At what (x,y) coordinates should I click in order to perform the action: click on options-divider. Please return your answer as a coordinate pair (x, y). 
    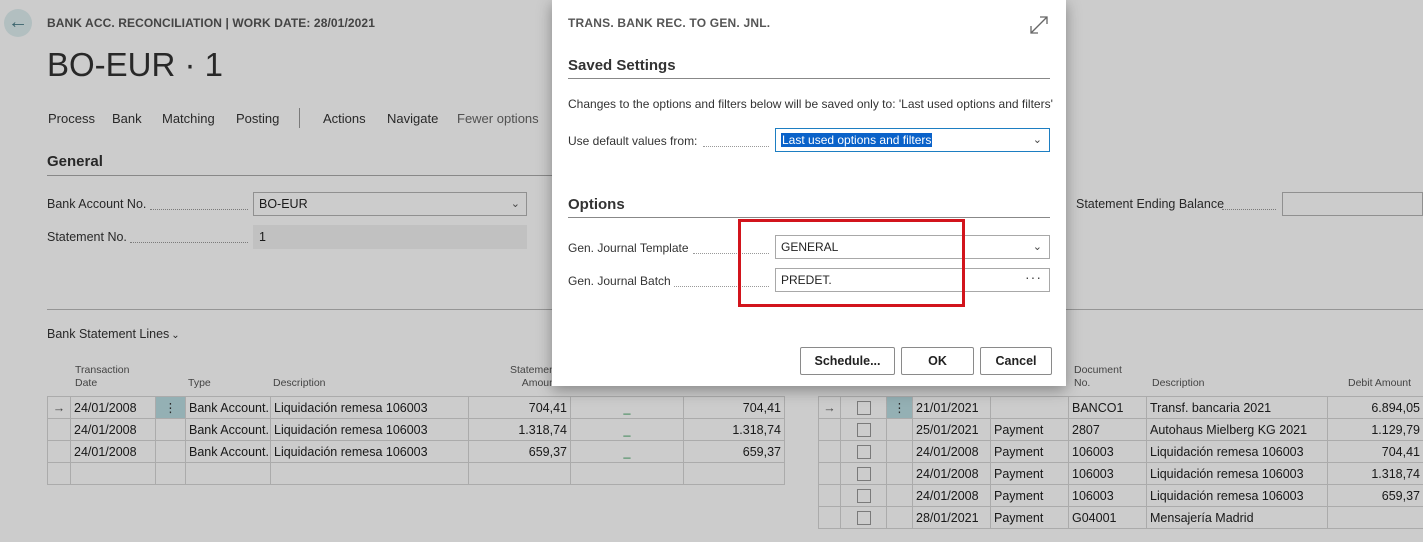
    Looking at the image, I should click on (809, 217).